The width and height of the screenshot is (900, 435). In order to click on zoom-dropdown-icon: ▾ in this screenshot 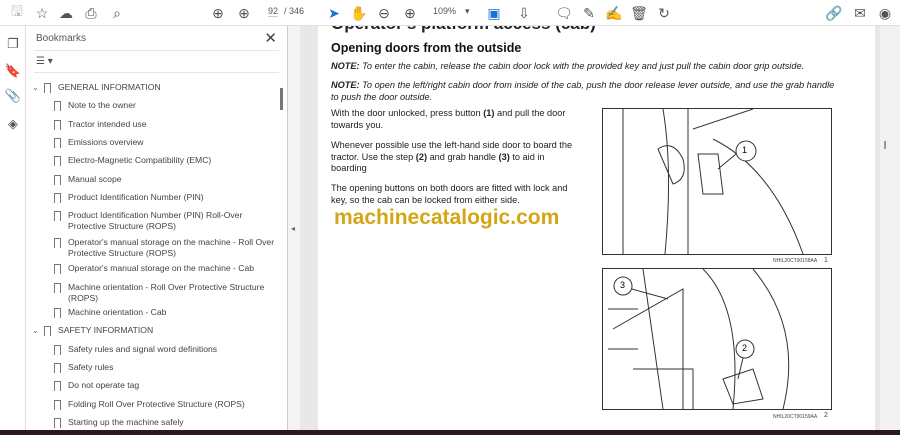, I will do `click(467, 11)`.